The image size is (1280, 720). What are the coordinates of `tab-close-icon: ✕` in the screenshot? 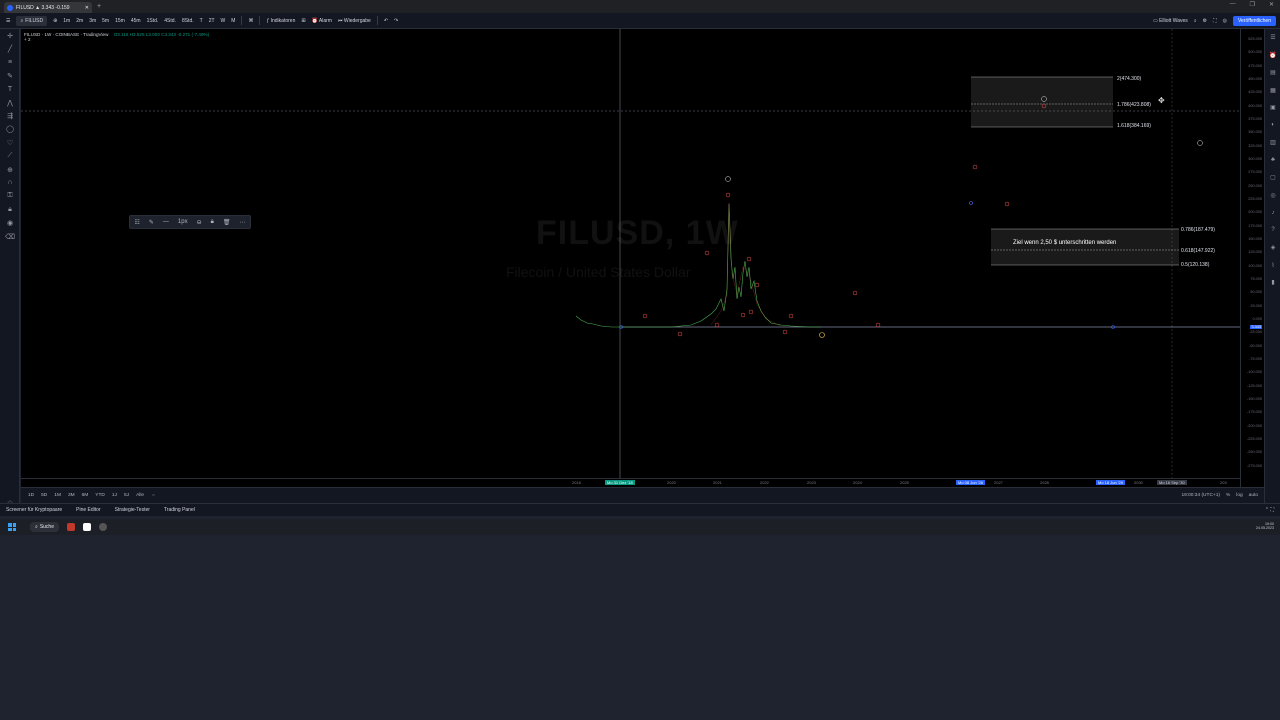 It's located at (87, 8).